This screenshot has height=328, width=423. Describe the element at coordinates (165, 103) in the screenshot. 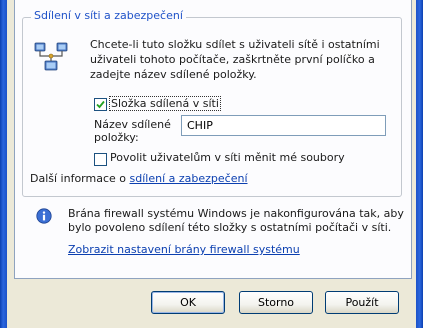

I see `share-folder-label: Složka sdílená v síti` at that location.